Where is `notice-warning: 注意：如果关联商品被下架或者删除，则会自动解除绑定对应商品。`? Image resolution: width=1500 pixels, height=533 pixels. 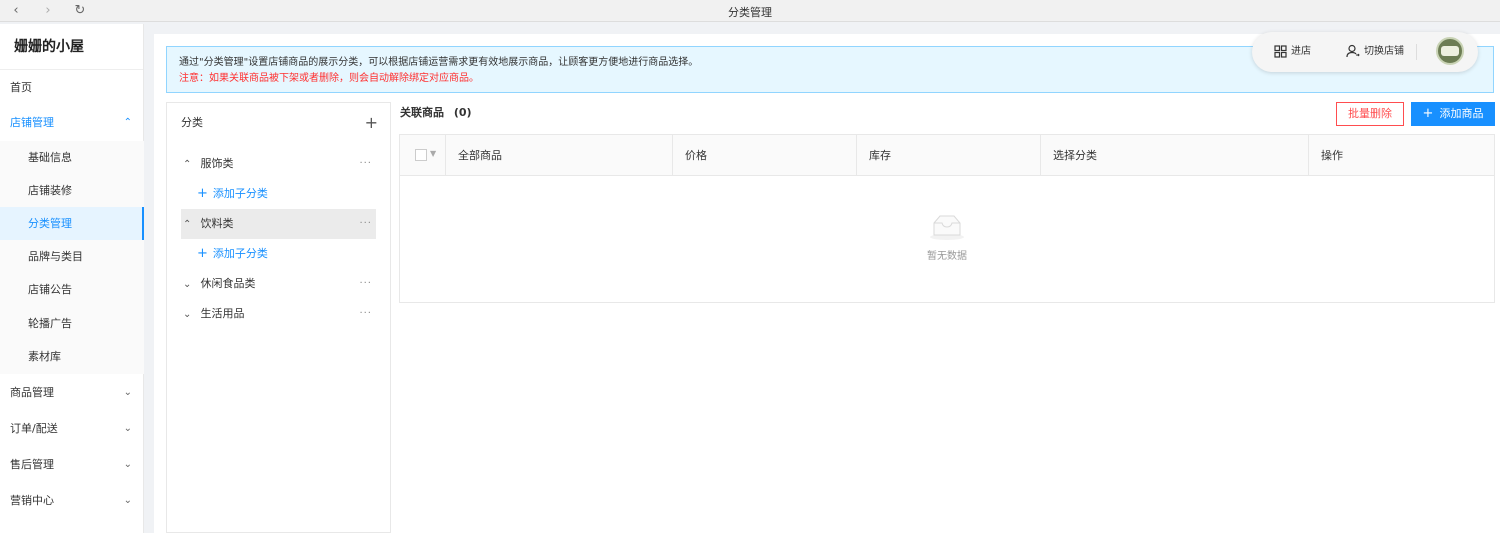 notice-warning: 注意：如果关联商品被下架或者删除，则会自动解除绑定对应商品。 is located at coordinates (329, 78).